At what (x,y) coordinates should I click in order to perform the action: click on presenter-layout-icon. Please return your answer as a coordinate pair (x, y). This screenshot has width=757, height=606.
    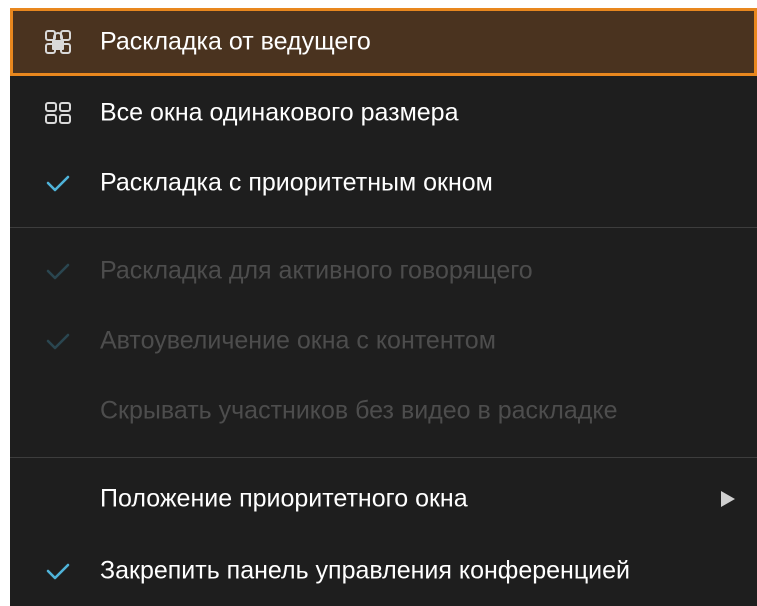
    Looking at the image, I should click on (58, 42).